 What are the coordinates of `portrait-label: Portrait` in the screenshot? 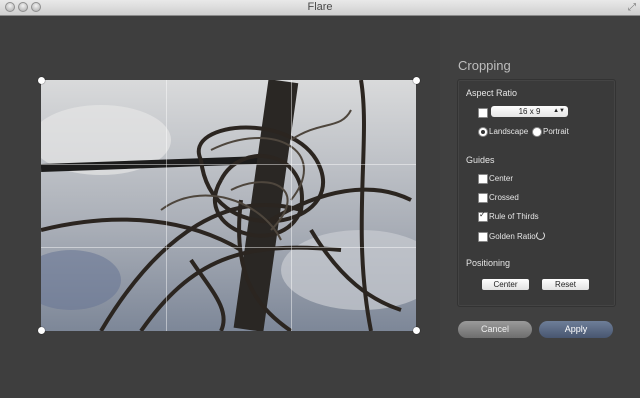 It's located at (556, 131).